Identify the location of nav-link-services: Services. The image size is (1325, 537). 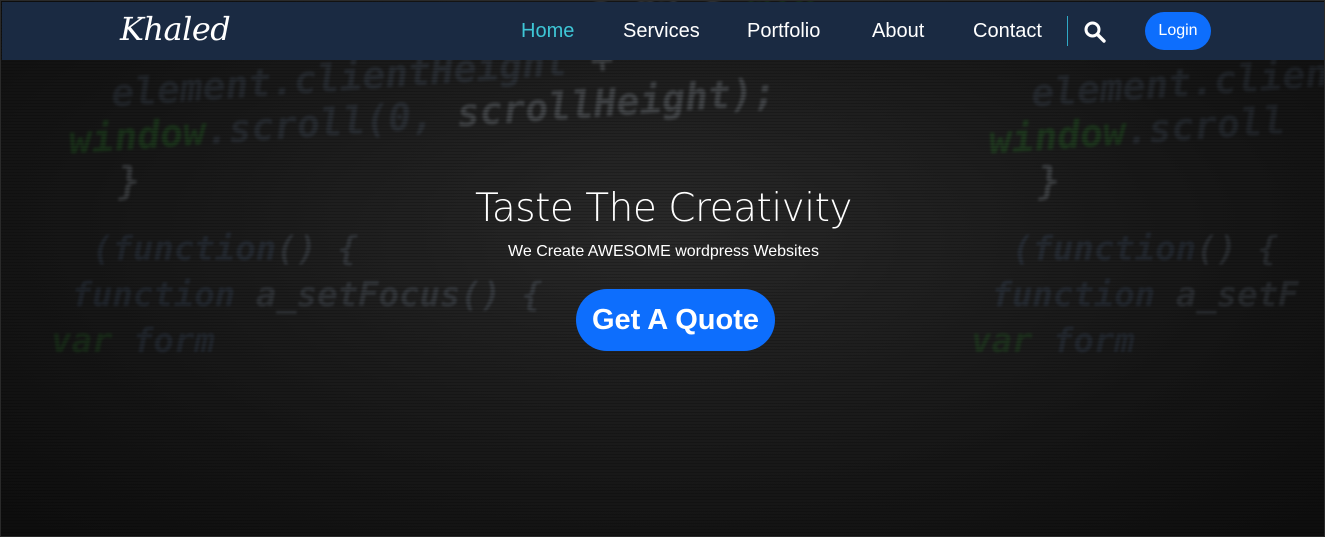
(661, 31).